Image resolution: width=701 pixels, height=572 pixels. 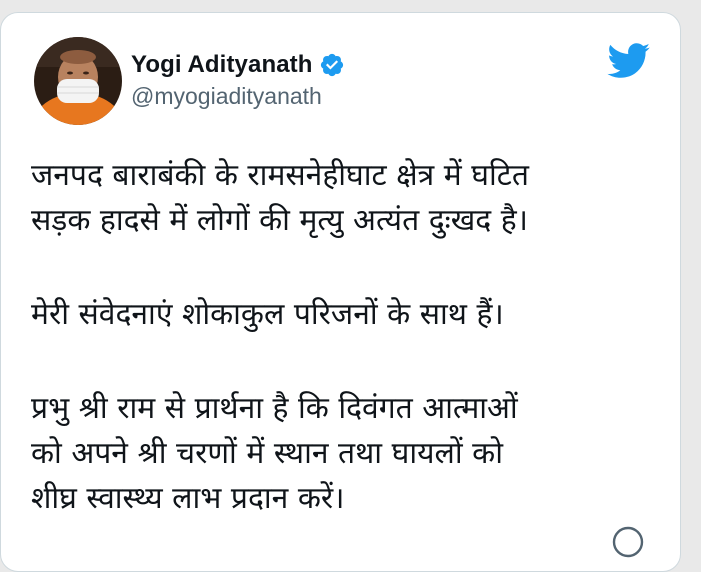 I want to click on author-block: Yogi Adityanath @myogiadityanath, so click(x=238, y=79).